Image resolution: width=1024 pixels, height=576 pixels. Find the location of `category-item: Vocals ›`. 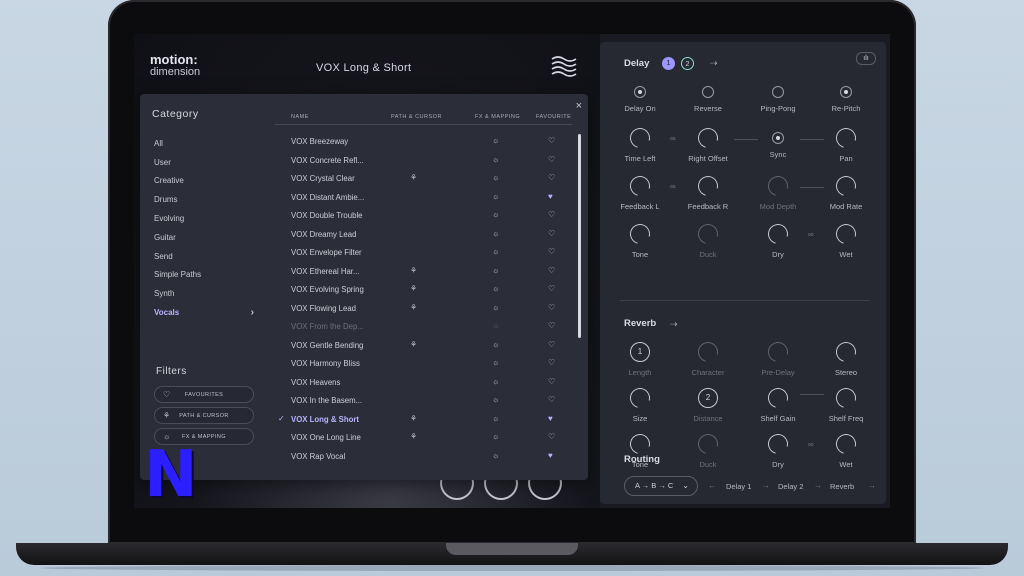

category-item: Vocals › is located at coordinates (204, 312).